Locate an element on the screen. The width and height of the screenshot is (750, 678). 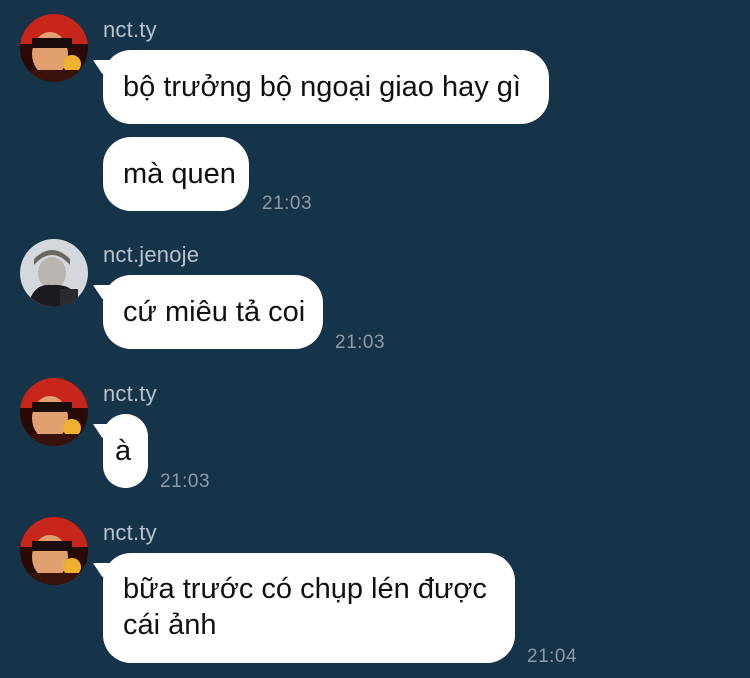
message-bubble: à is located at coordinates (125, 451).